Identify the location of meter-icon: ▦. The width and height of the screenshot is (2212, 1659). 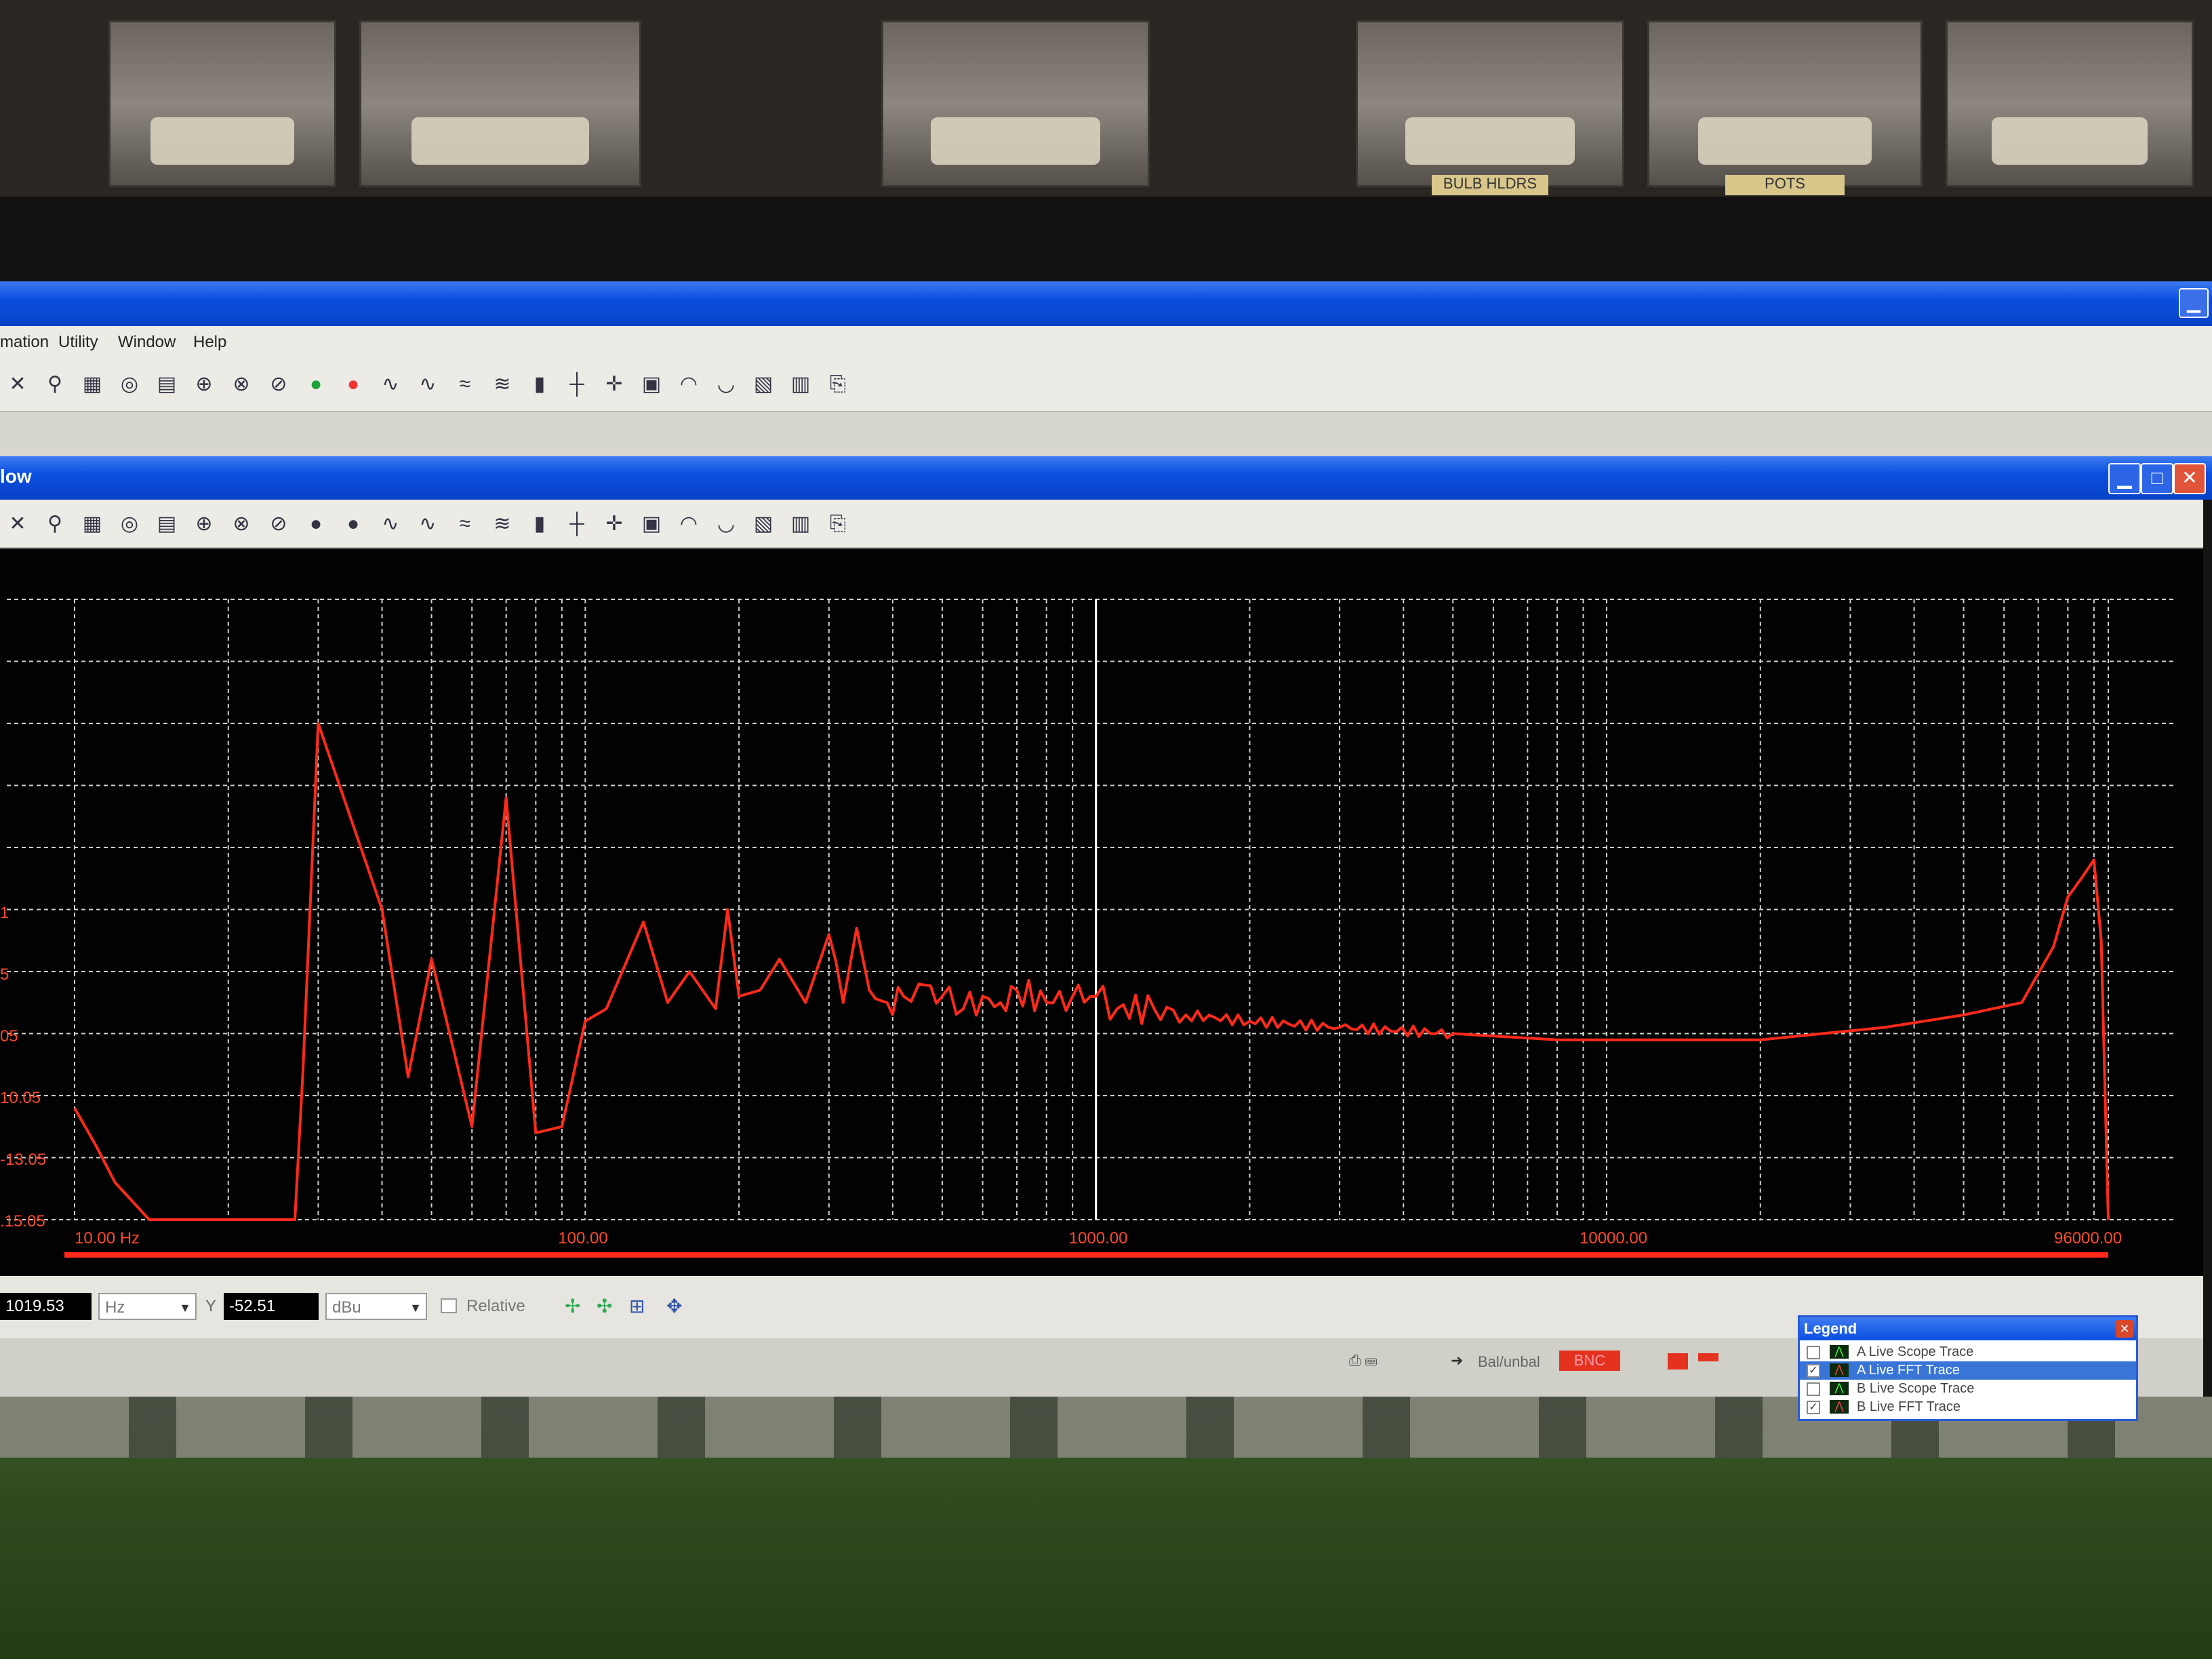
(92, 384).